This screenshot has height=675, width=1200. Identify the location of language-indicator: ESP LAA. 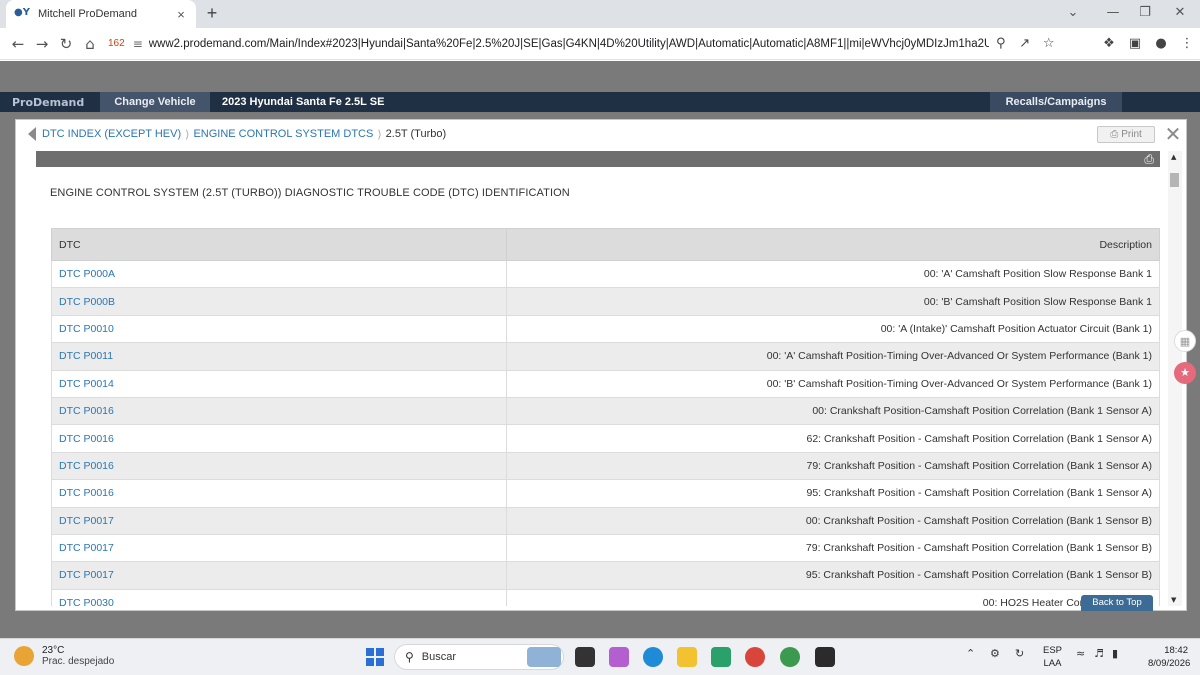
(1052, 657).